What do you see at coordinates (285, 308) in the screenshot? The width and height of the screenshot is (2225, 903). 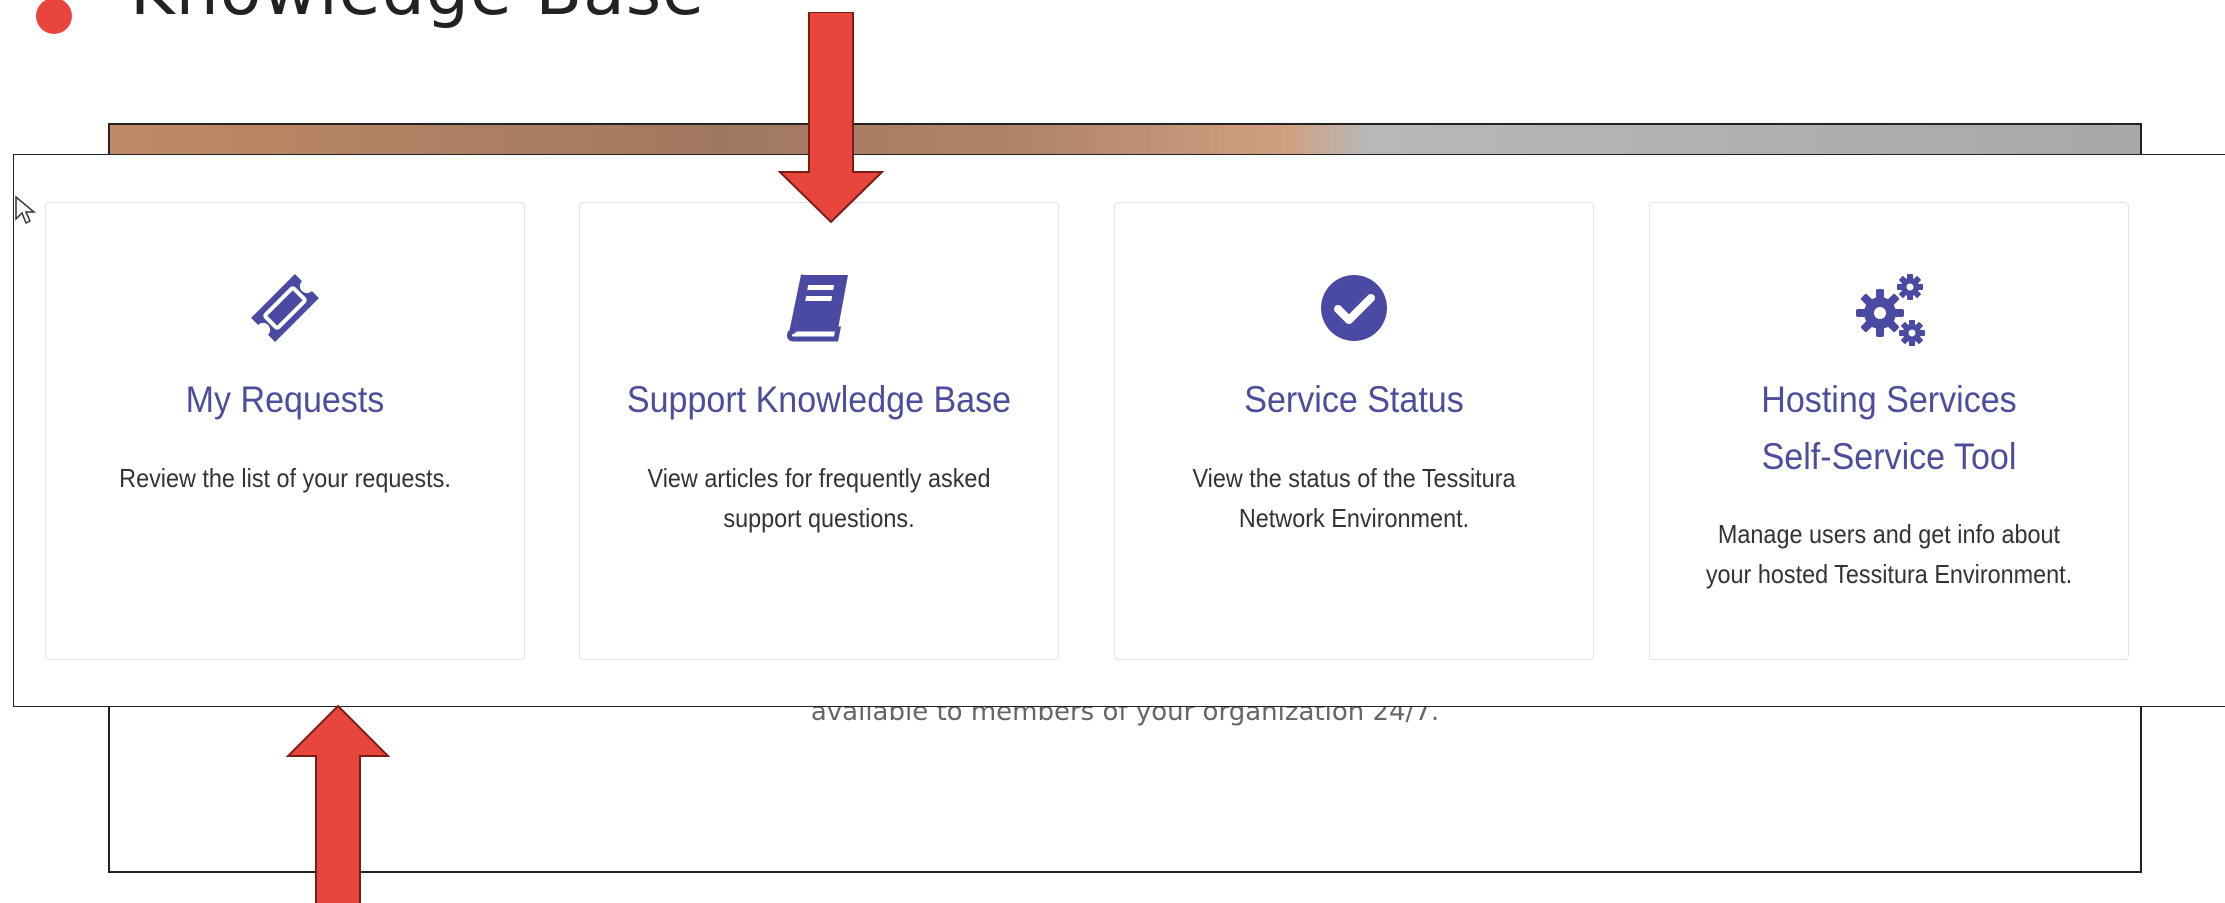 I see `ticket-icon` at bounding box center [285, 308].